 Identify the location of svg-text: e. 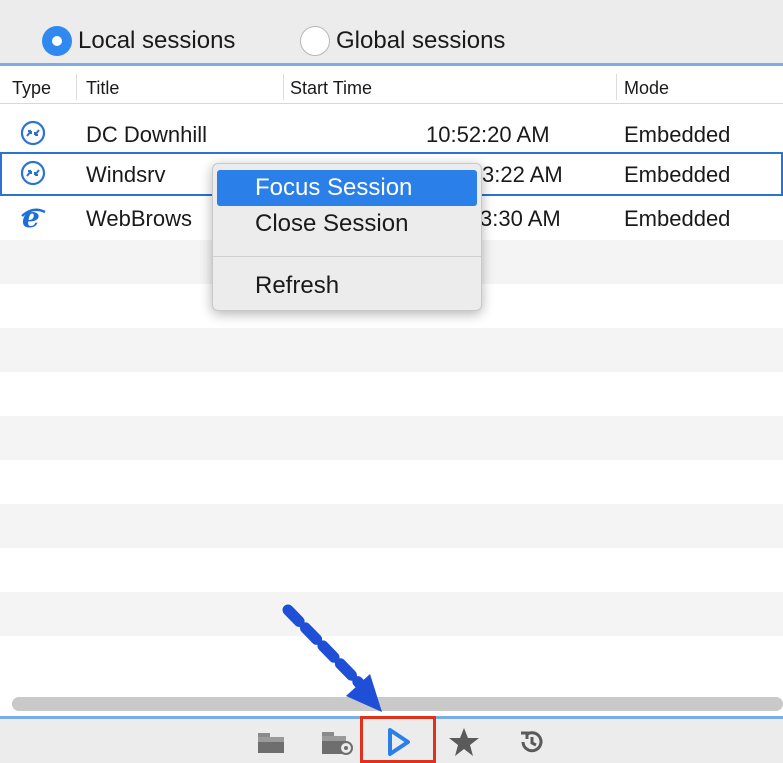
(31, 217).